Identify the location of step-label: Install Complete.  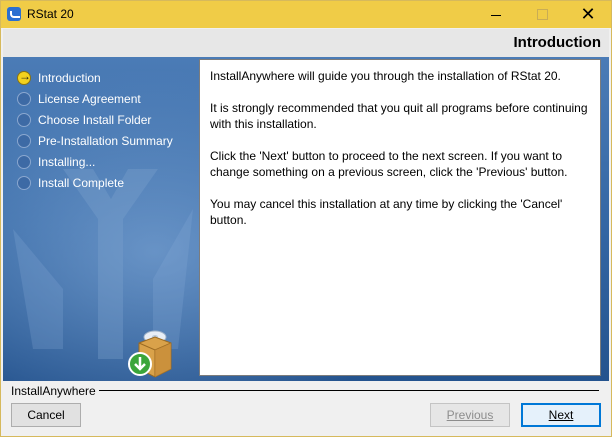
(81, 182).